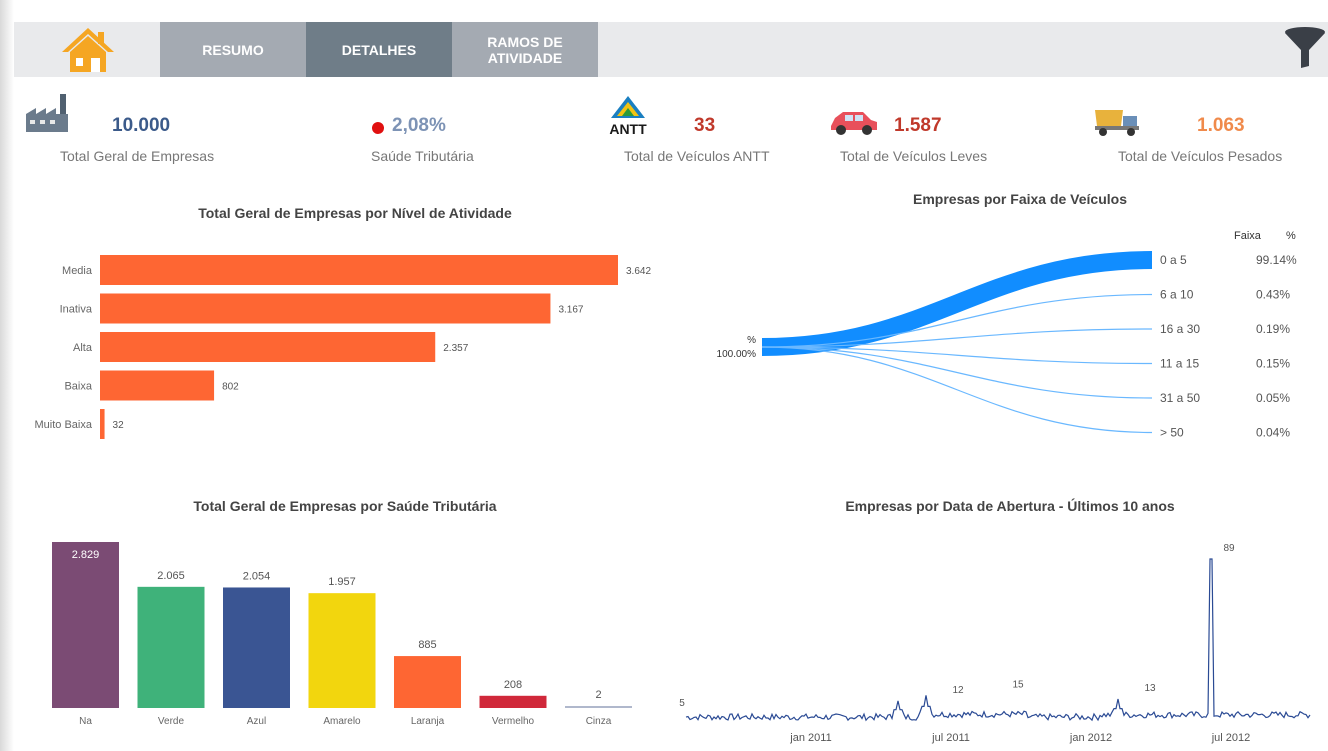 The height and width of the screenshot is (751, 1328). Describe the element at coordinates (1273, 364) in the screenshot. I see `pct-value: 0.15%` at that location.